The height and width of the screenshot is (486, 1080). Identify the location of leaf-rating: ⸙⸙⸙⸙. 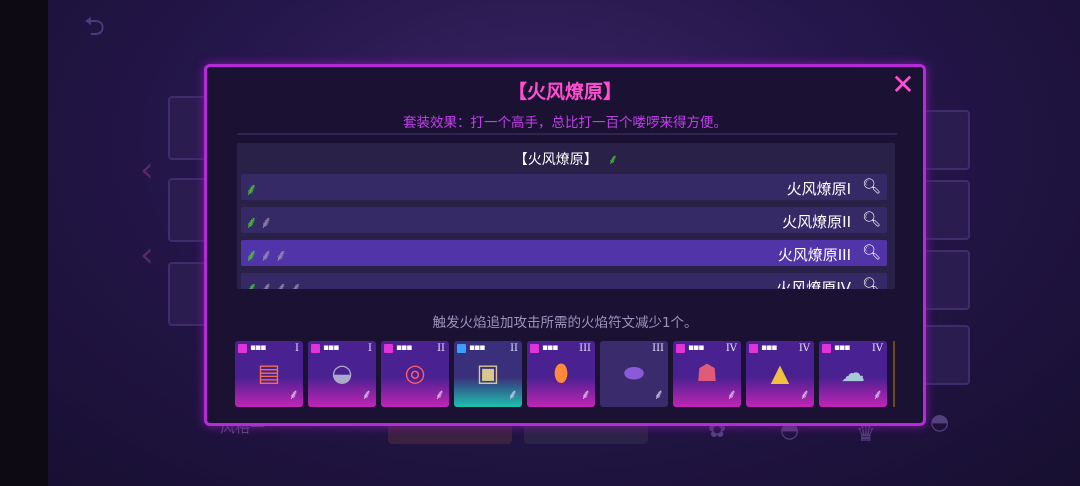
(274, 282).